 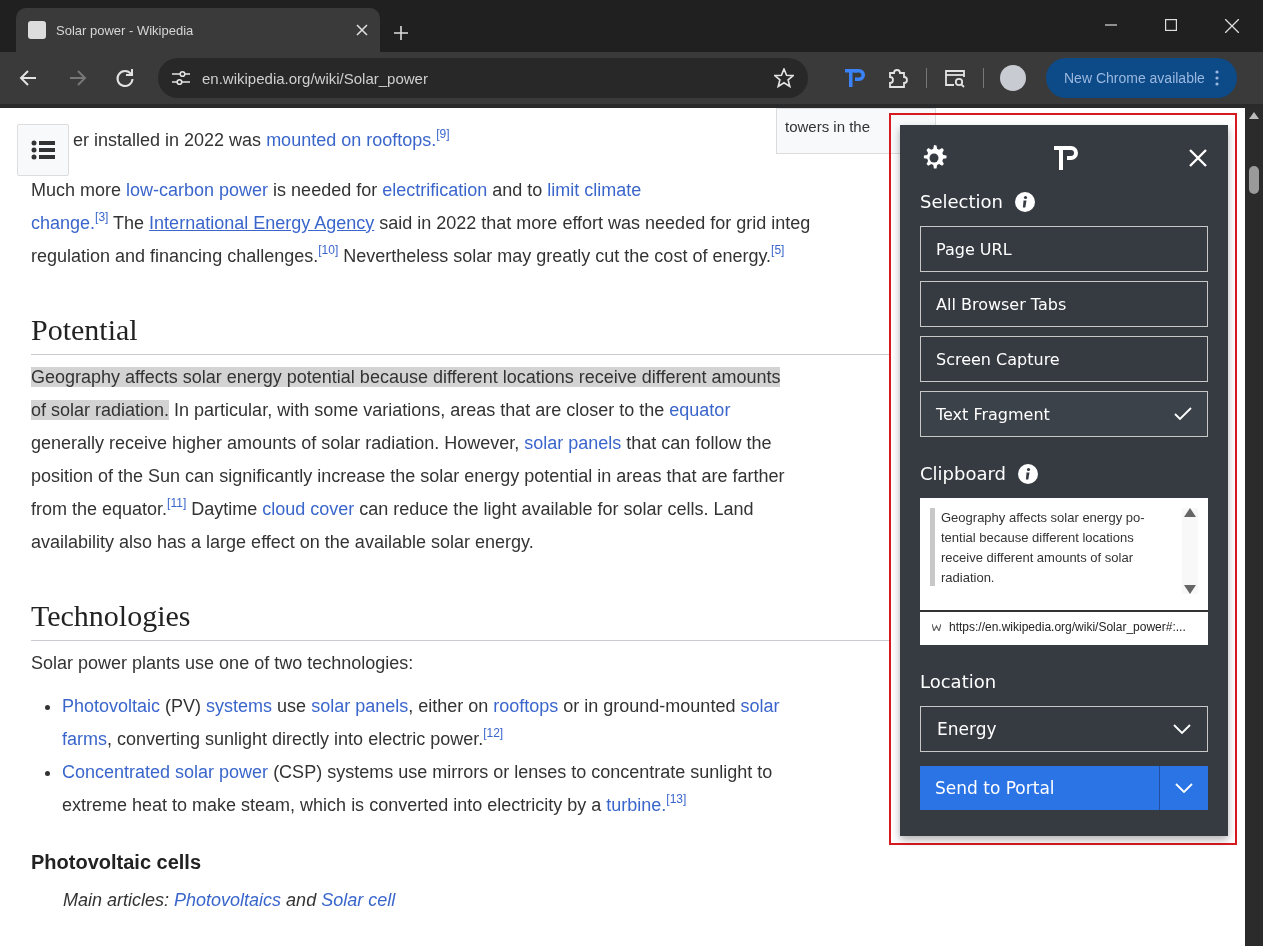 What do you see at coordinates (328, 250) in the screenshot?
I see `reference-link: [10]` at bounding box center [328, 250].